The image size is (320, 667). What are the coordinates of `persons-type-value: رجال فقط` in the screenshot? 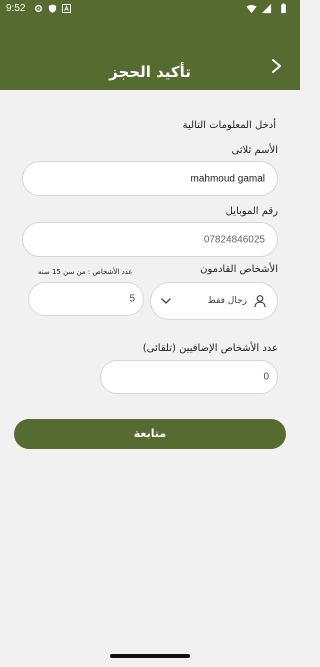 It's located at (227, 301).